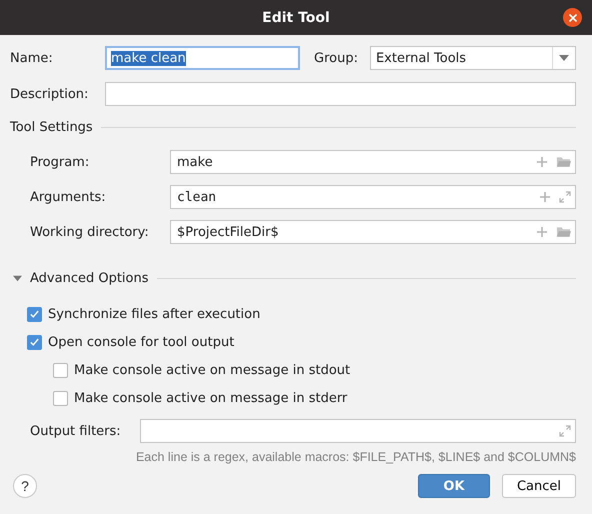  What do you see at coordinates (25, 486) in the screenshot?
I see `help-button: ?` at bounding box center [25, 486].